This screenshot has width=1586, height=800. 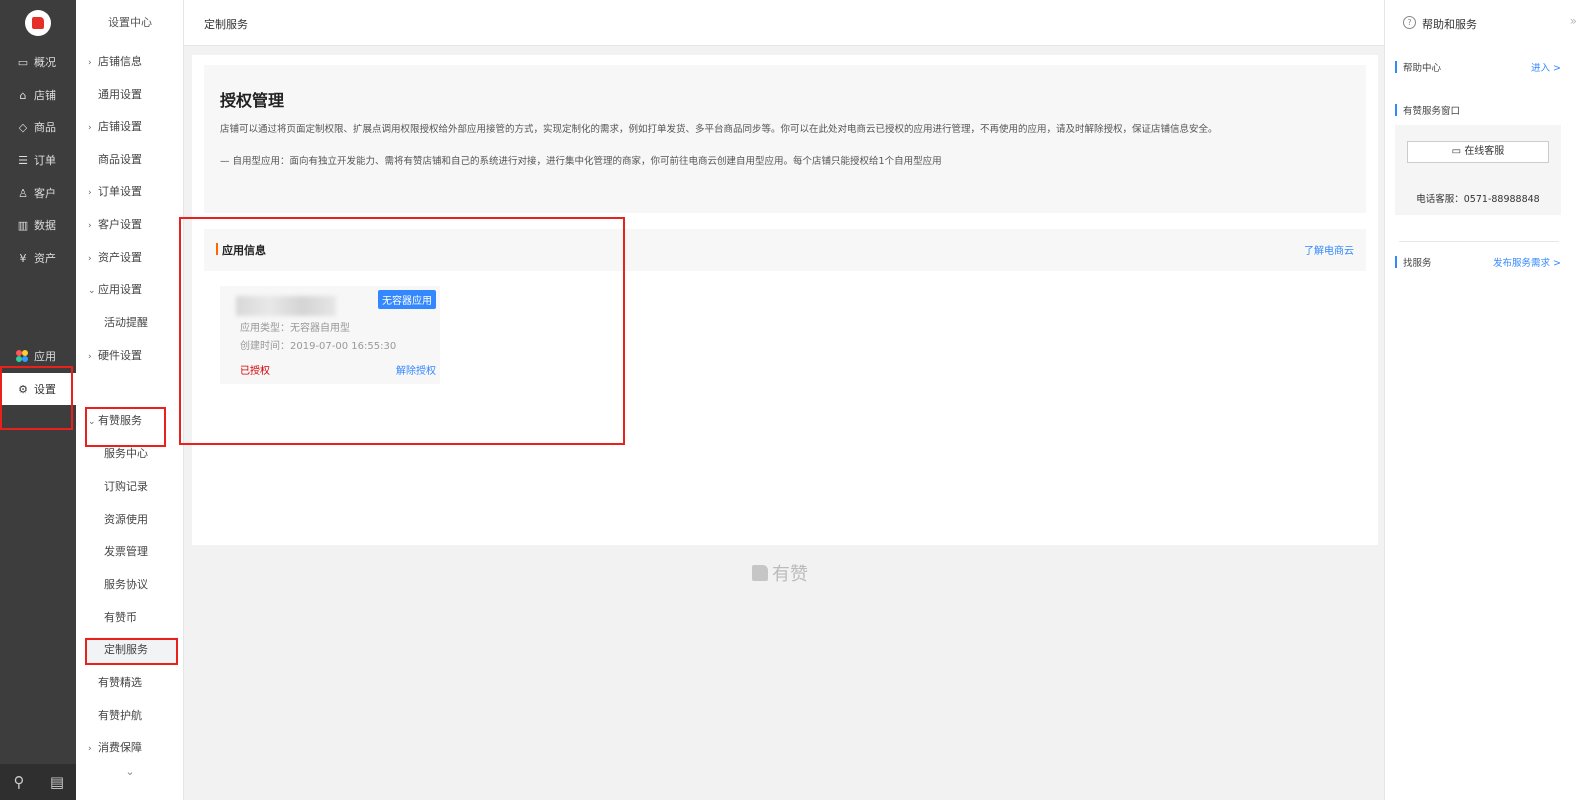 What do you see at coordinates (23, 95) in the screenshot?
I see `store-icon: ⌂` at bounding box center [23, 95].